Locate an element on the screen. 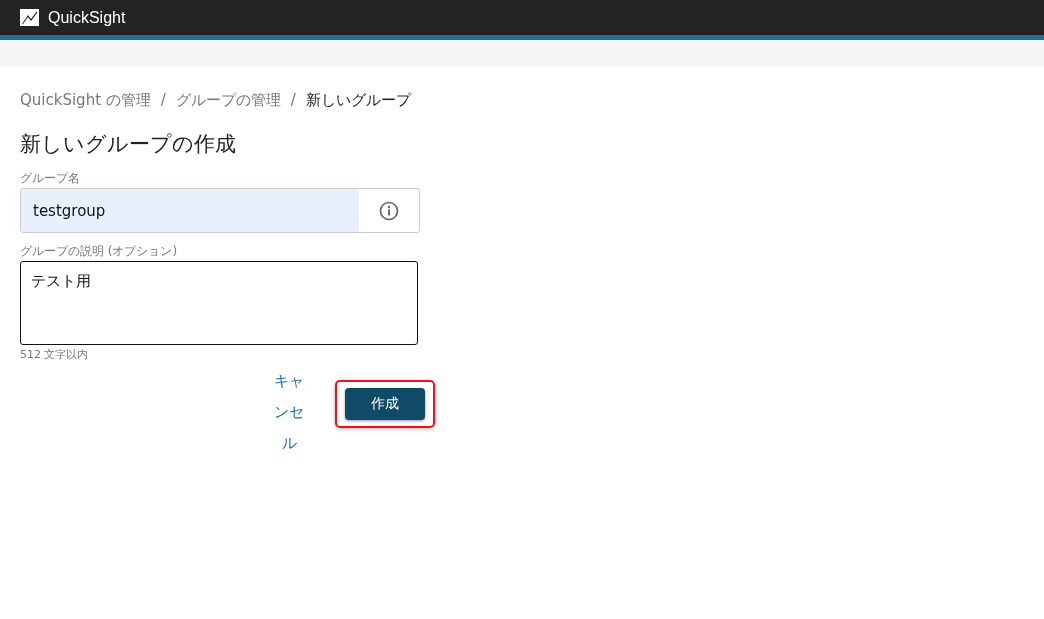 The image size is (1044, 619). logo-icon is located at coordinates (29, 17).